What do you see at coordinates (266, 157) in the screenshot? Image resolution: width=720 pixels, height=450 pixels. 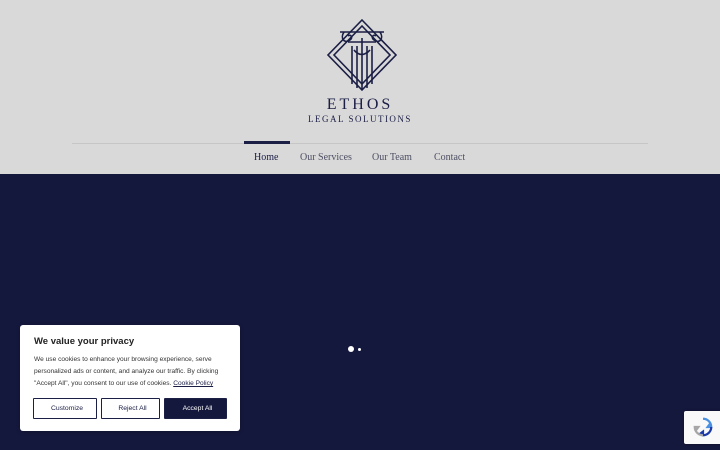 I see `nav-item-home: Home` at bounding box center [266, 157].